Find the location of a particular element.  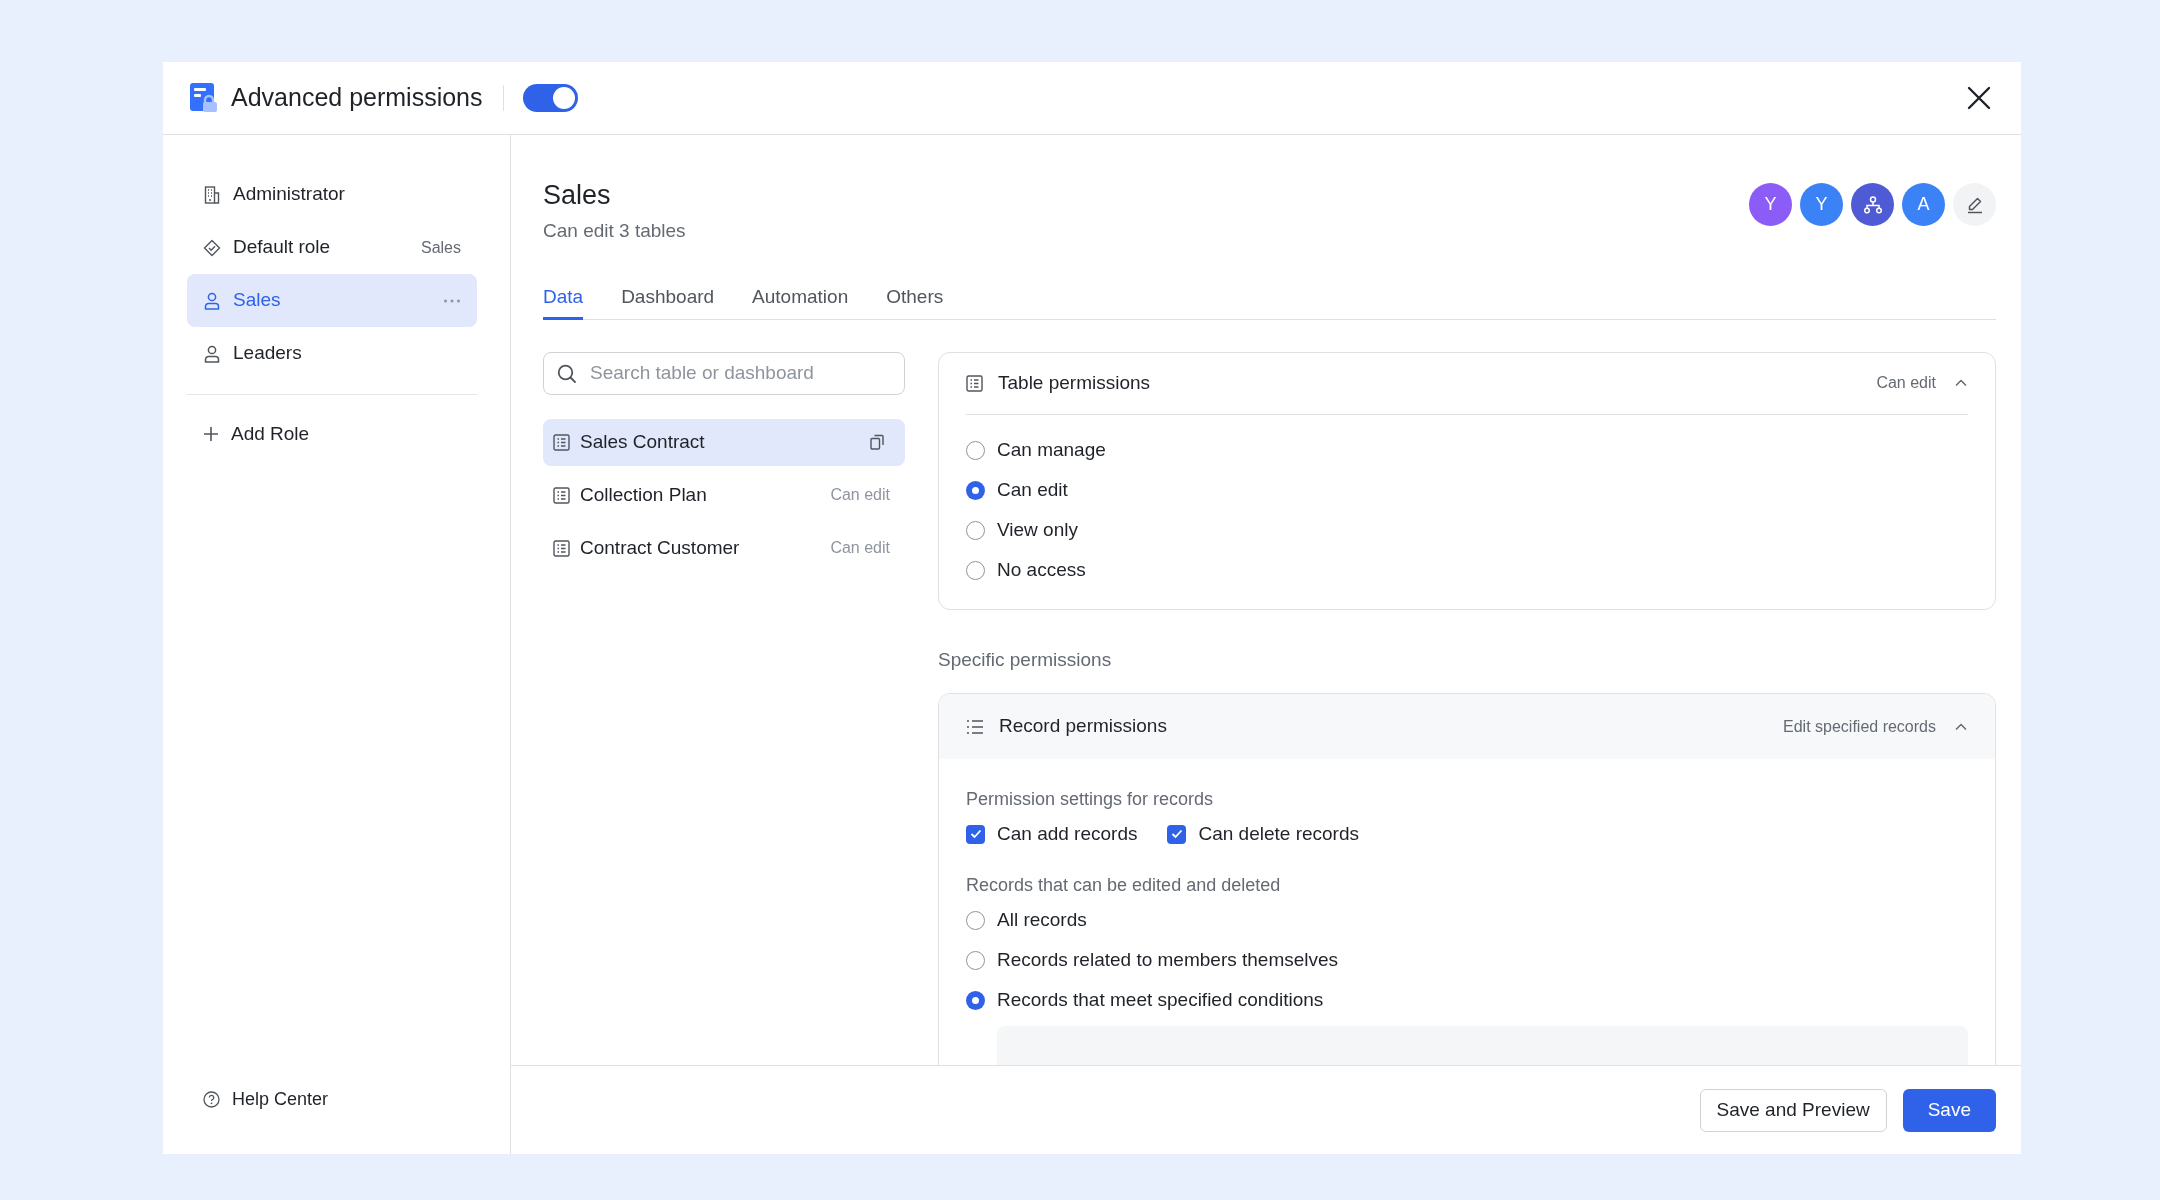

table-name: Sales Contract is located at coordinates (643, 441).